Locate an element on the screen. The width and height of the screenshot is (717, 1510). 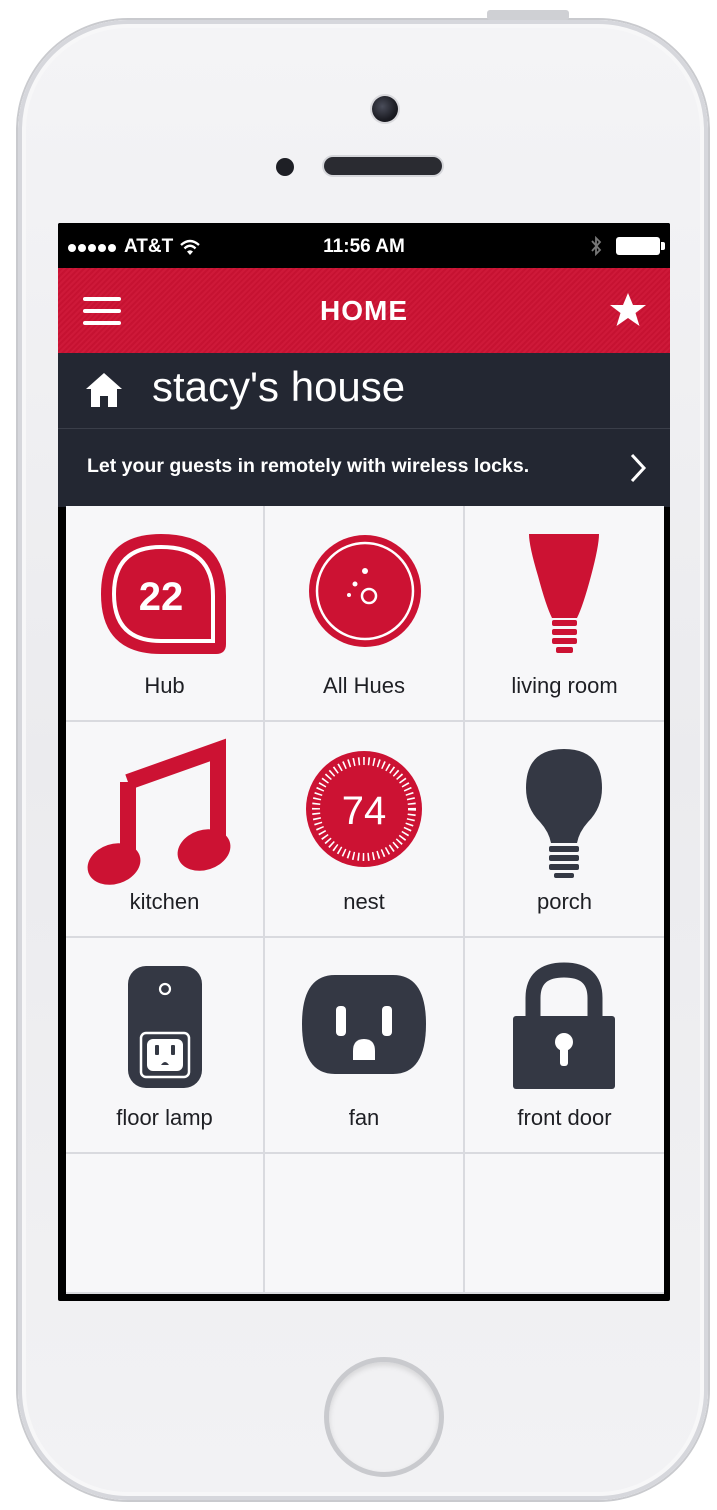
tile-label: All Hues is located at coordinates (364, 685).